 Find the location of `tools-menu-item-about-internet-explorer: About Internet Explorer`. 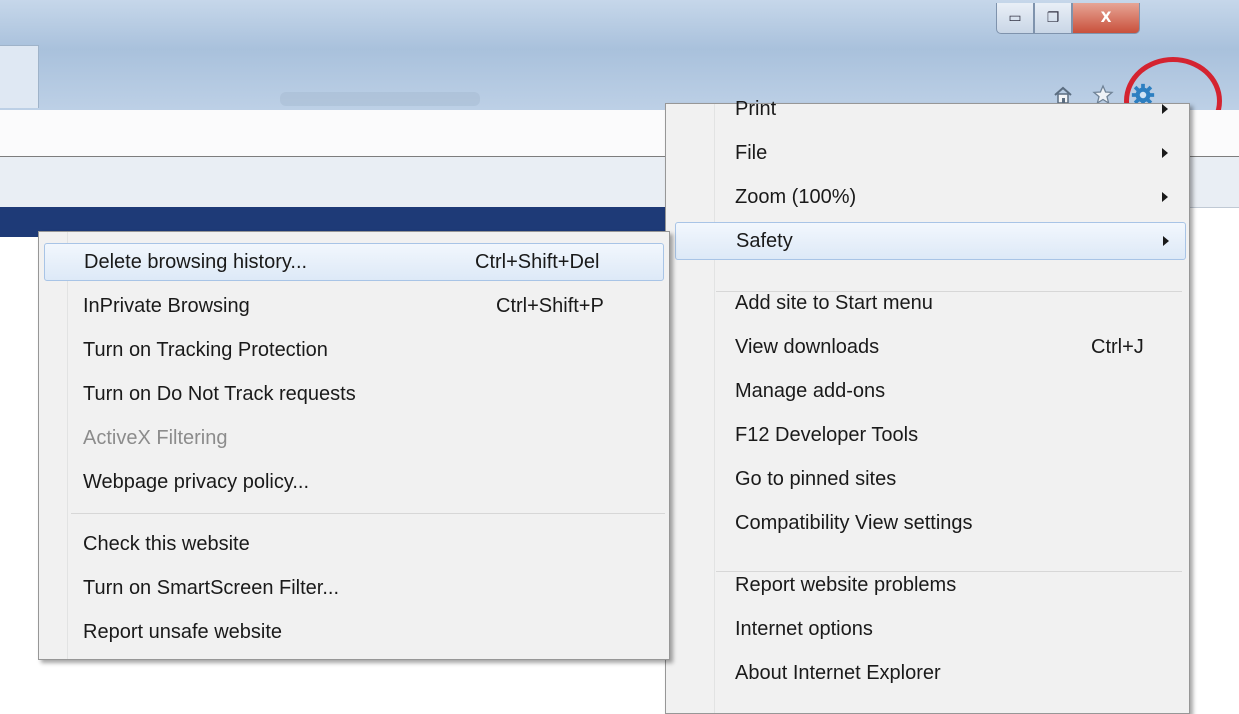

tools-menu-item-about-internet-explorer: About Internet Explorer is located at coordinates (927, 673).